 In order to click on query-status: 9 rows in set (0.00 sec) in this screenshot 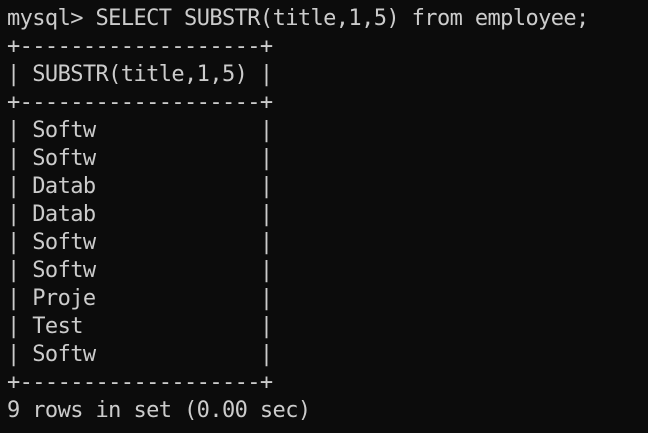, I will do `click(159, 410)`.